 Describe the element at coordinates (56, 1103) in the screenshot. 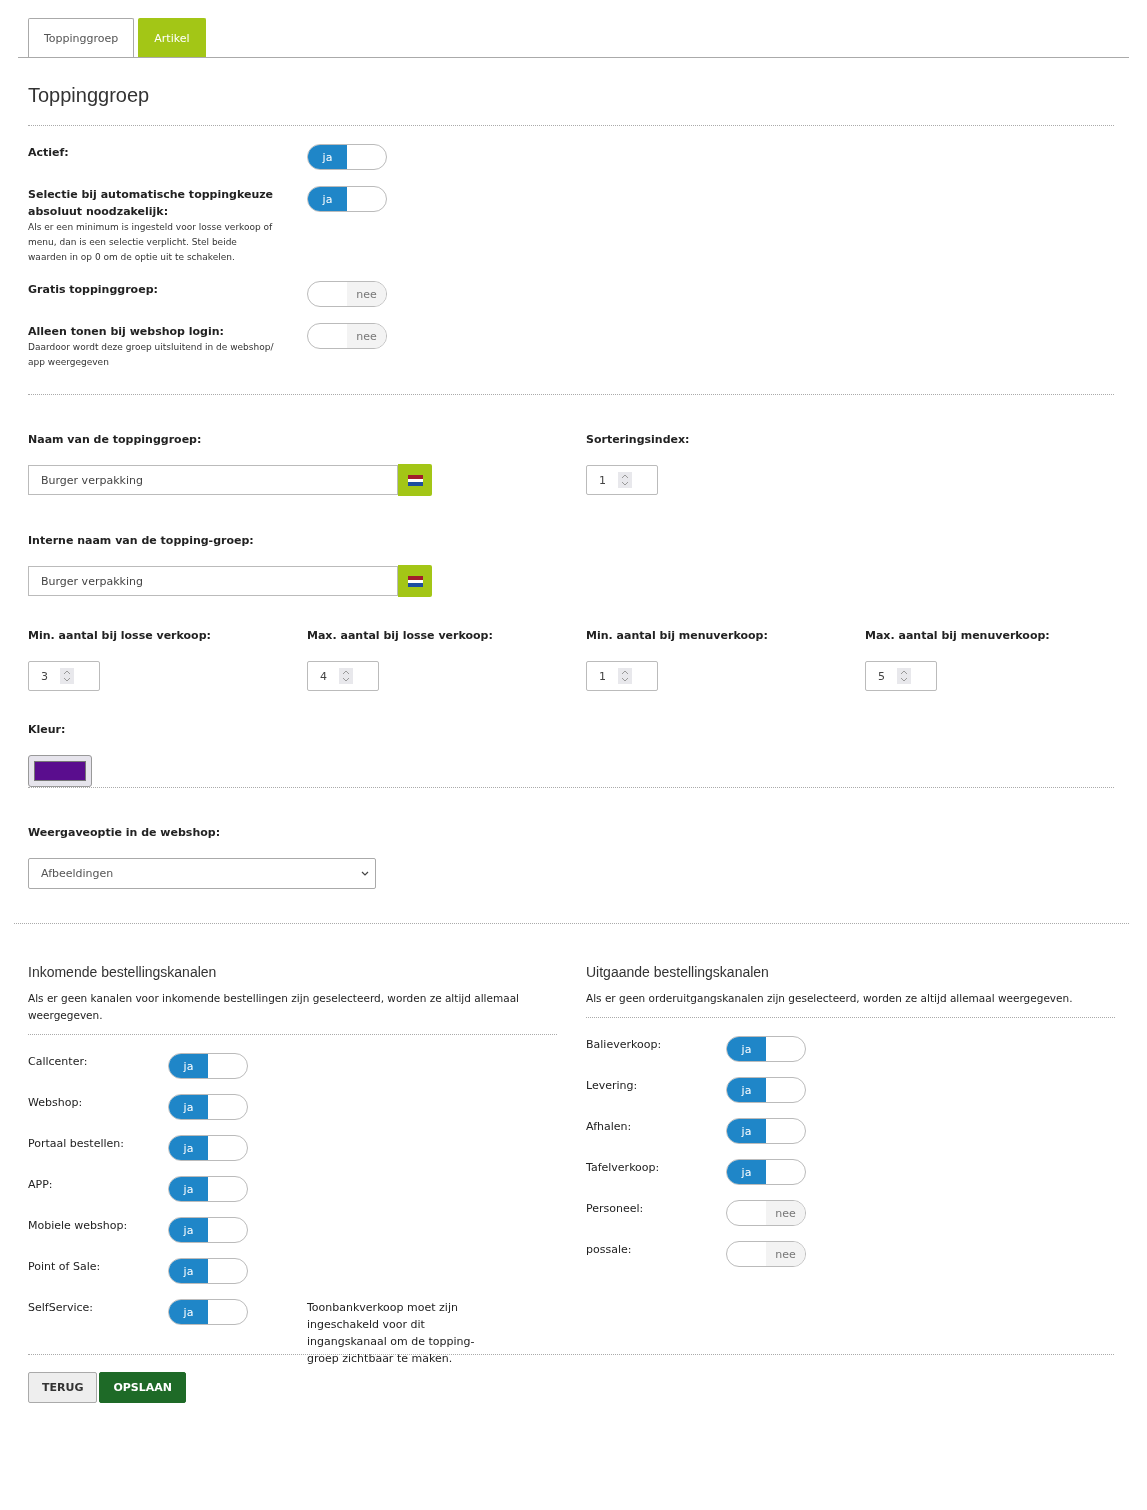

I see `channel-label: Webshop:` at that location.